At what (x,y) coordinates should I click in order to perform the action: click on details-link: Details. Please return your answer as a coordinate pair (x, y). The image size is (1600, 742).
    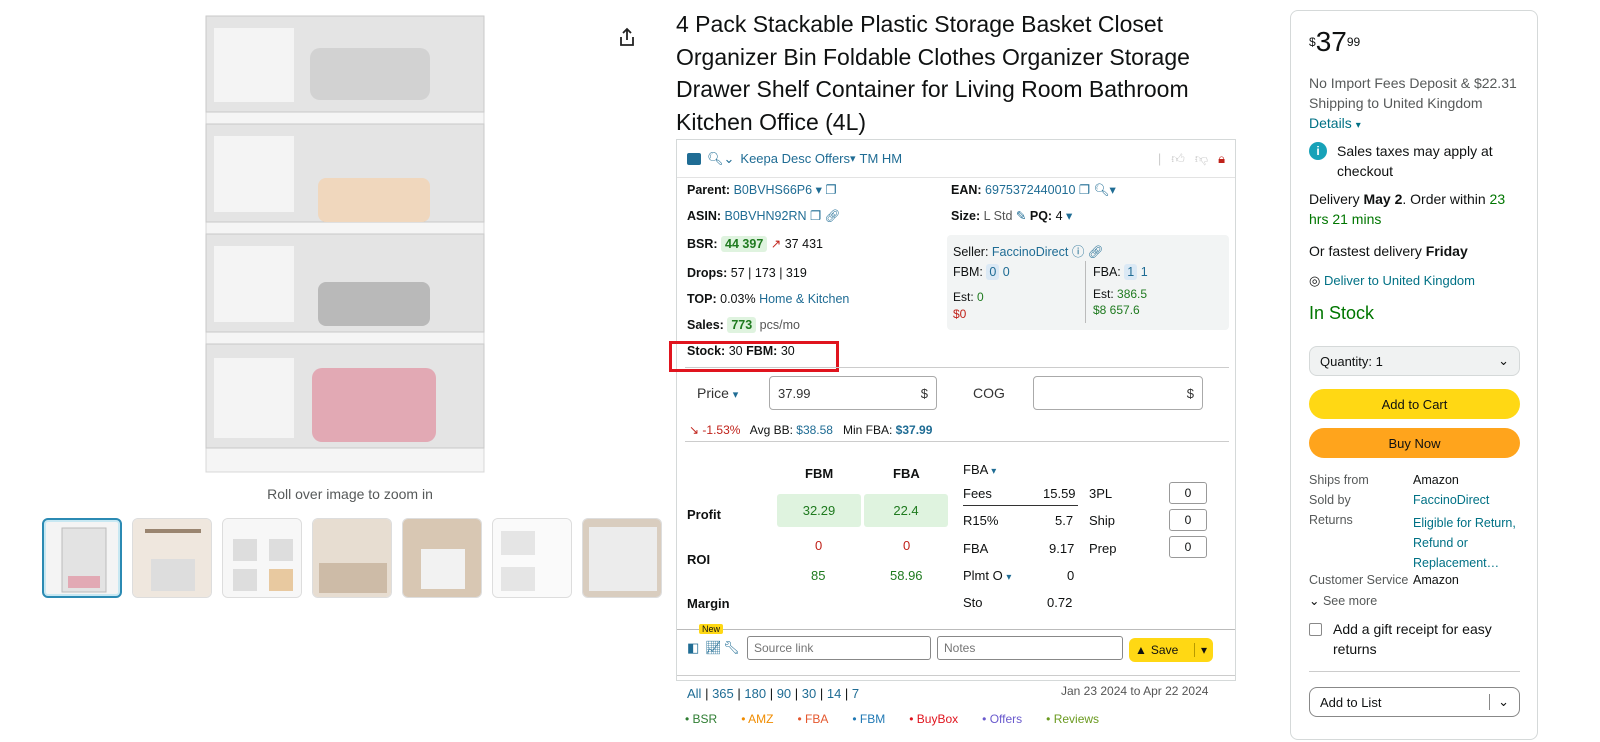
    Looking at the image, I should click on (1330, 123).